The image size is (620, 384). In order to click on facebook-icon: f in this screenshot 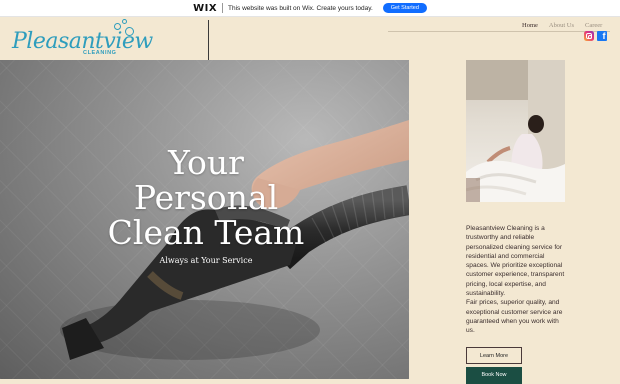, I will do `click(602, 36)`.